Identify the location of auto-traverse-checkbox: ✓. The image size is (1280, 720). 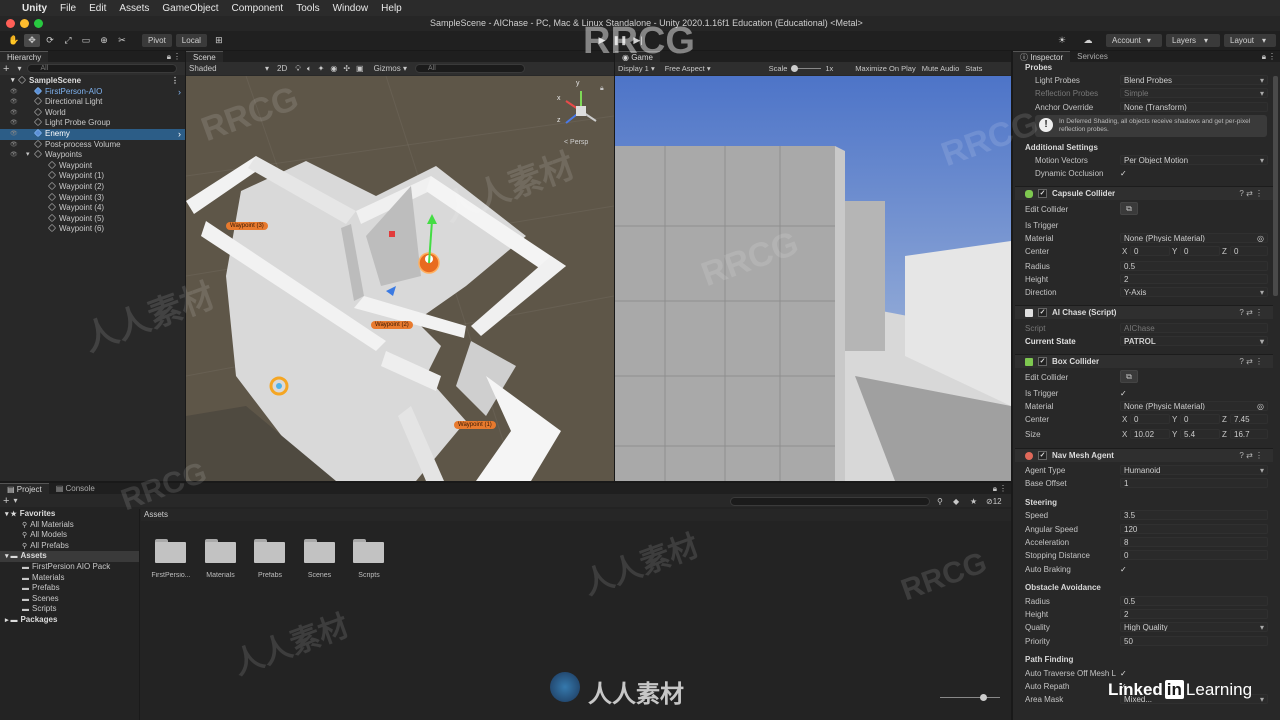
(1124, 673).